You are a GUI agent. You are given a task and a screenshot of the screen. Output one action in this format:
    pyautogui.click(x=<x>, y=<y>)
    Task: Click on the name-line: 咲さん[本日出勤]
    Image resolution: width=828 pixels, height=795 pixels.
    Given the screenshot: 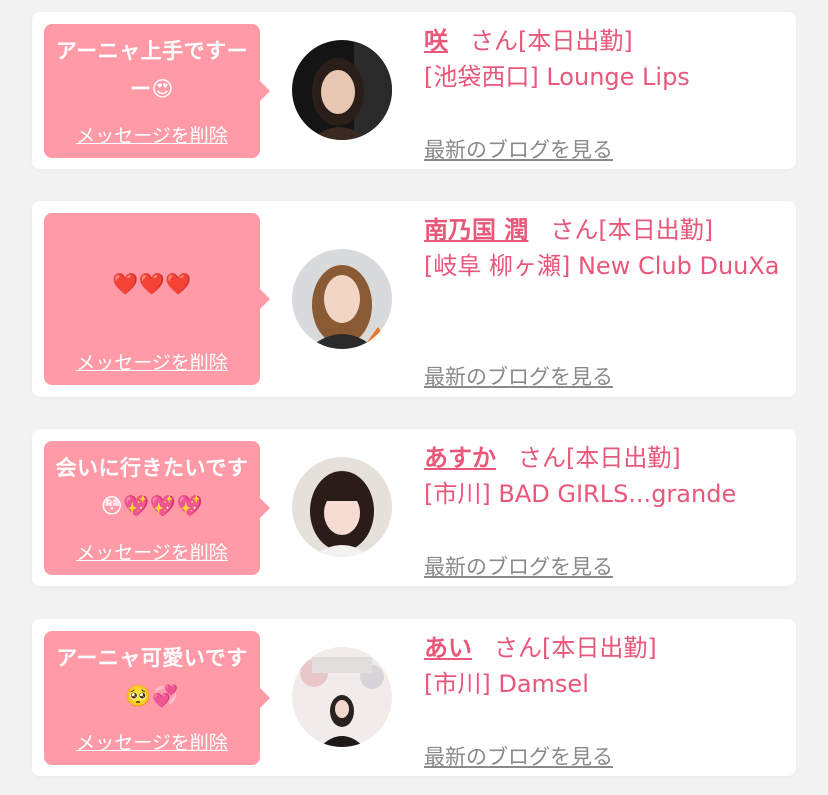 What is the action you would take?
    pyautogui.click(x=604, y=41)
    